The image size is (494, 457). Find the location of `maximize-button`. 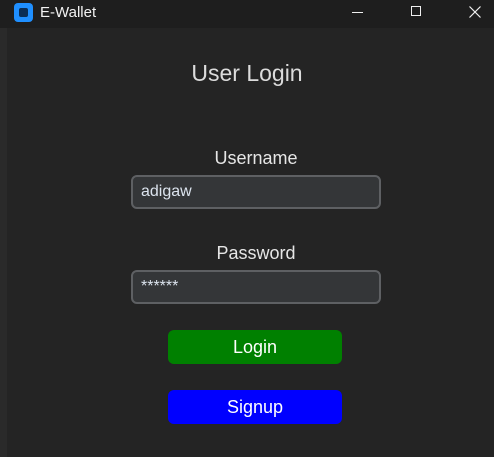

maximize-button is located at coordinates (417, 14).